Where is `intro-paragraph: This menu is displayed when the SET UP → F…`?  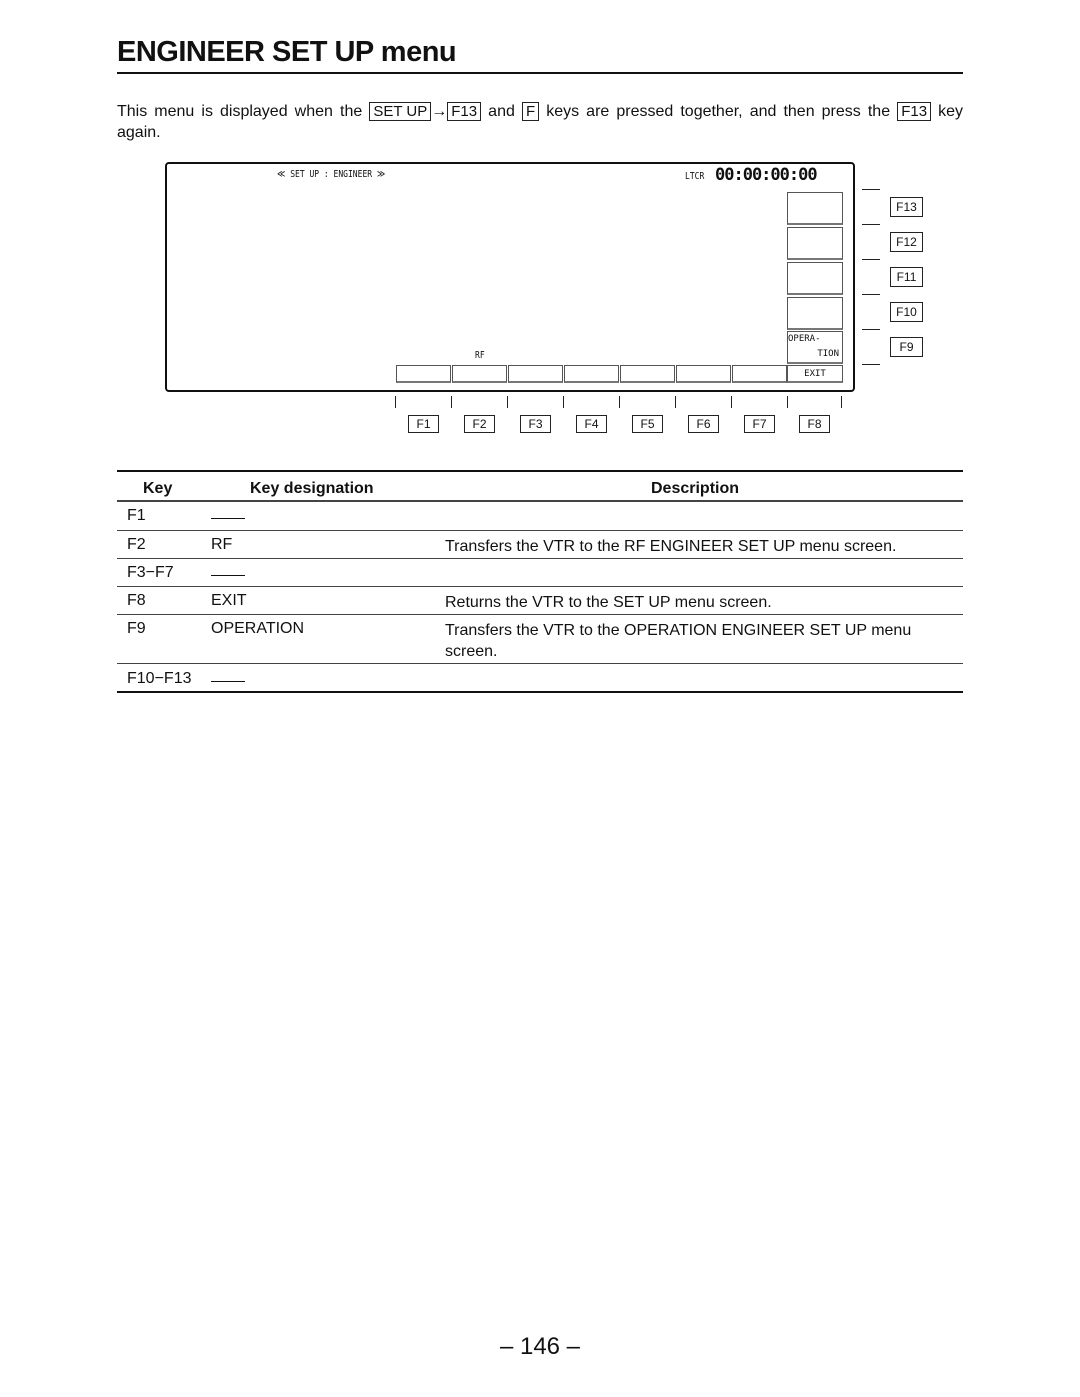
intro-paragraph: This menu is displayed when the SET UP → F… is located at coordinates (540, 122).